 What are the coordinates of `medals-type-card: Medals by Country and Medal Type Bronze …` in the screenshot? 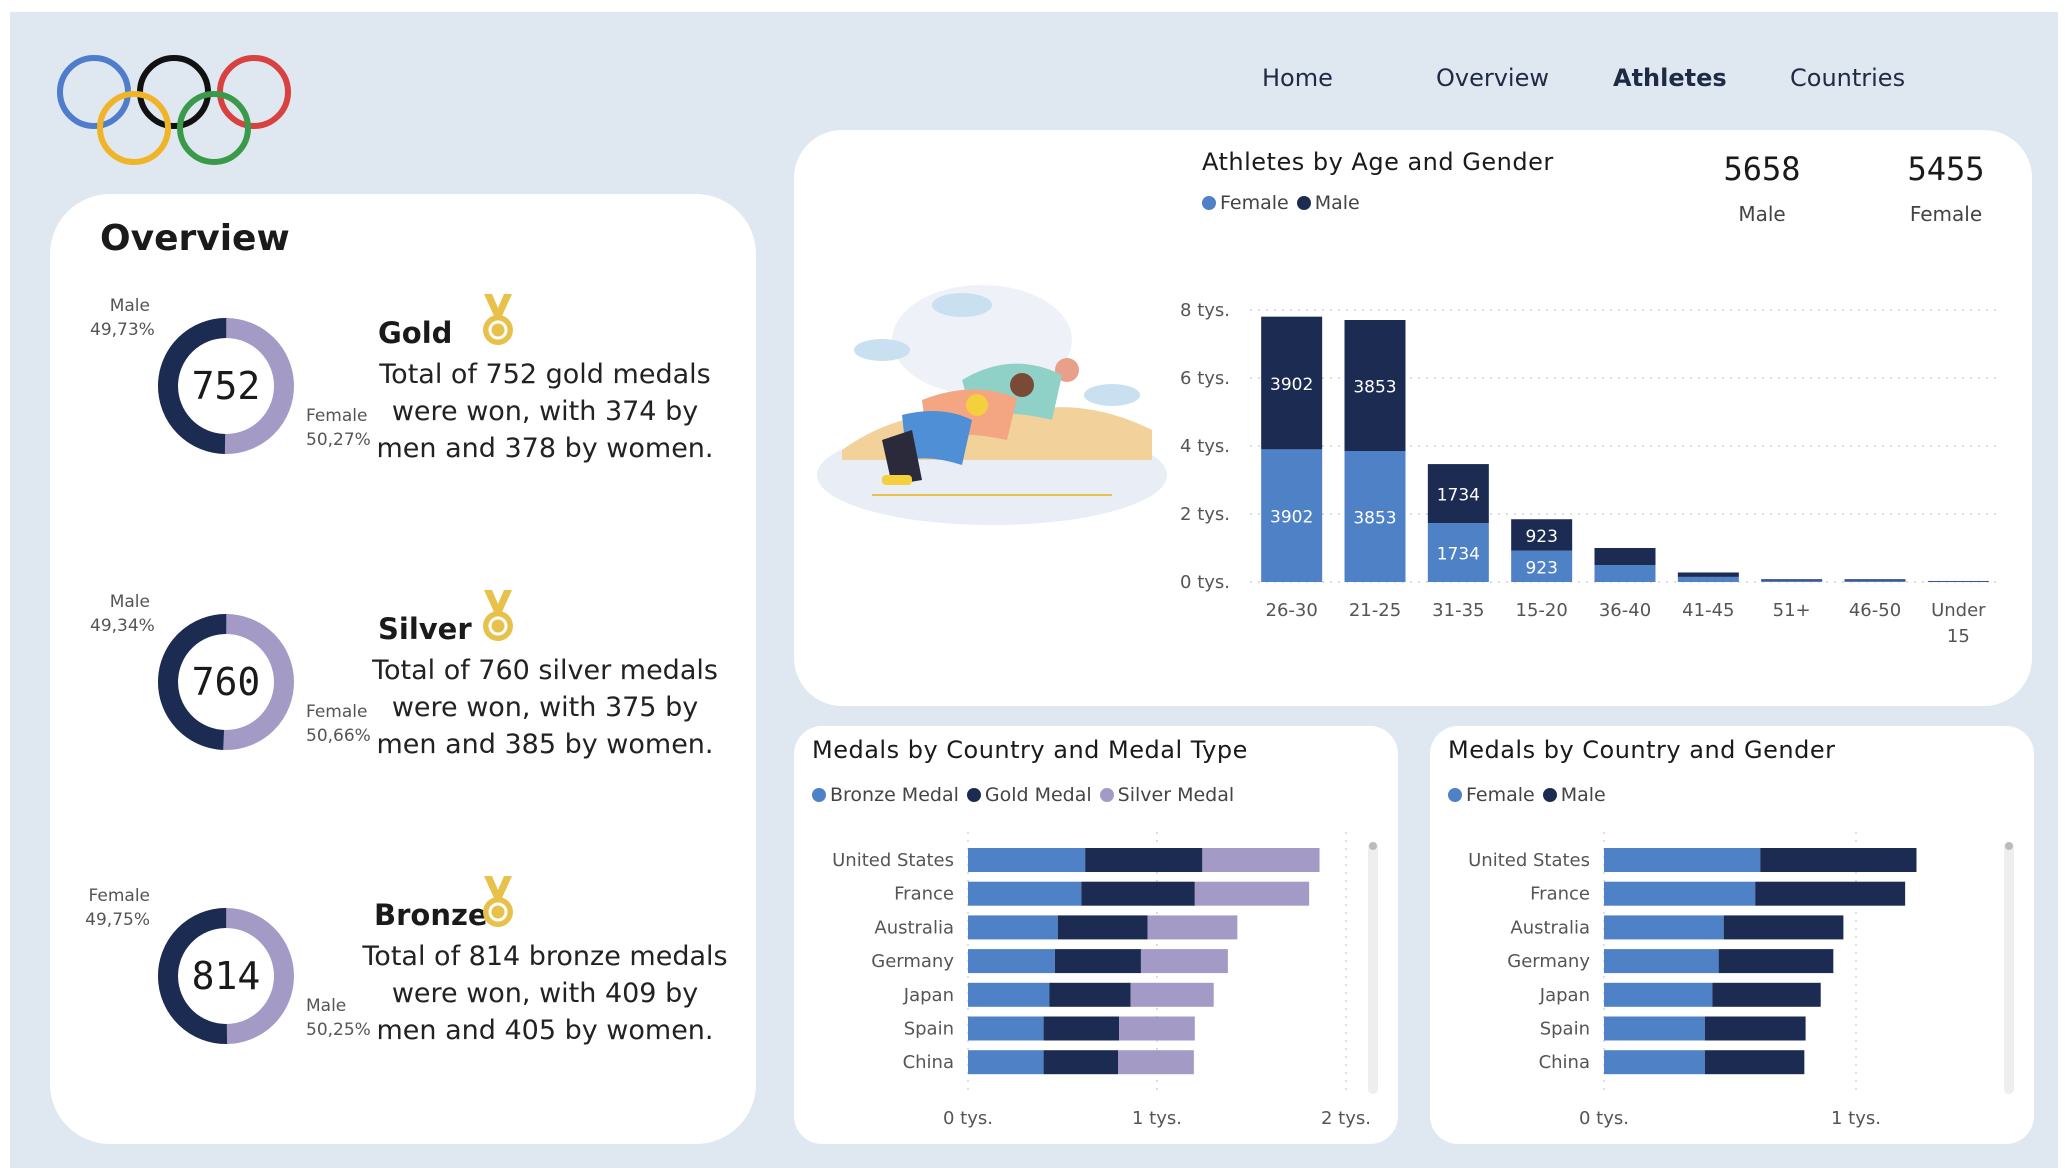 It's located at (1096, 935).